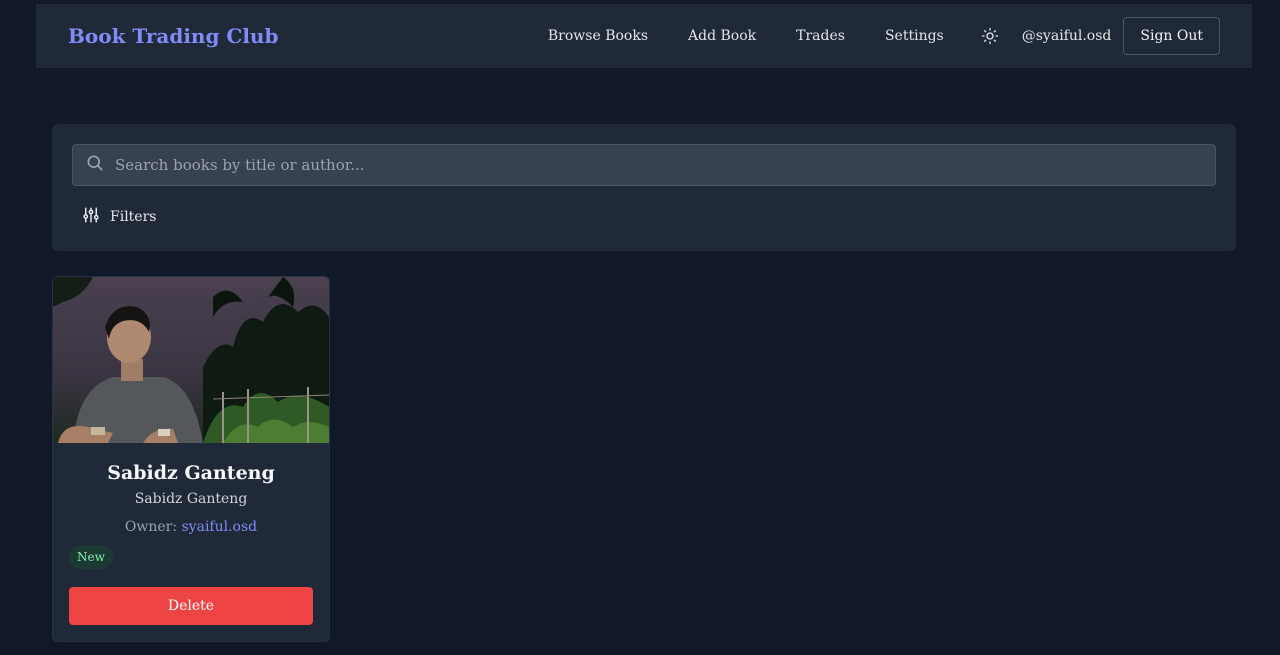 This screenshot has width=1280, height=655. What do you see at coordinates (820, 36) in the screenshot?
I see `nav-trades: Trades` at bounding box center [820, 36].